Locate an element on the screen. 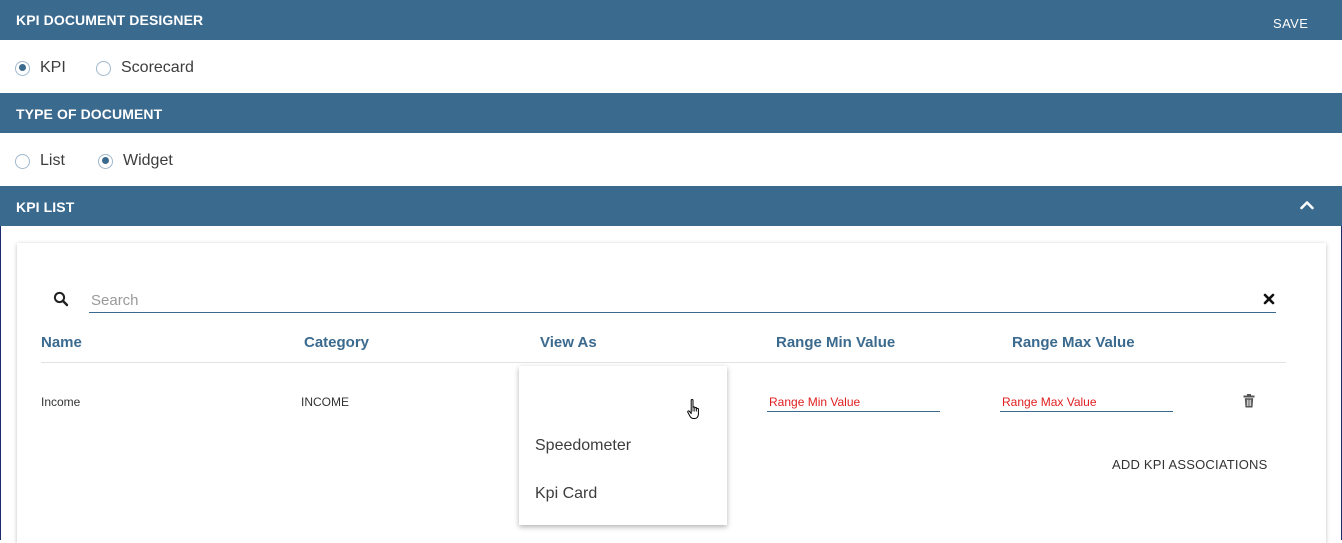 The height and width of the screenshot is (543, 1342). view-as-dropdown: Speedometer Kpi Card is located at coordinates (623, 445).